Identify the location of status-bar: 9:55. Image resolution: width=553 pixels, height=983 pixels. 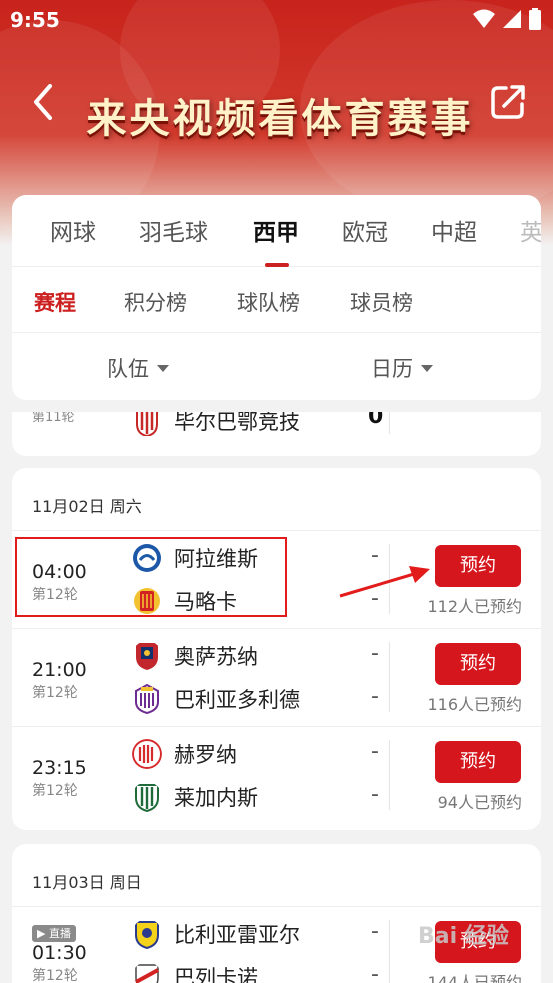
(276, 20).